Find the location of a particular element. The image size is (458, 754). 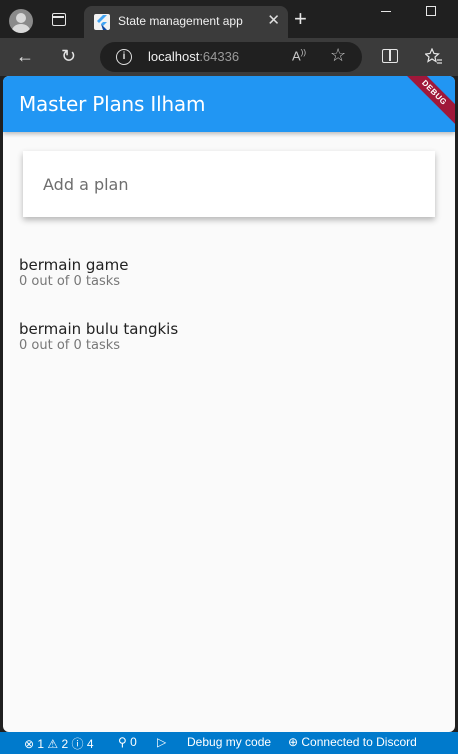

browser-toolbar: ← ↻ i localhost:64336 A)) ☆ is located at coordinates (229, 57).